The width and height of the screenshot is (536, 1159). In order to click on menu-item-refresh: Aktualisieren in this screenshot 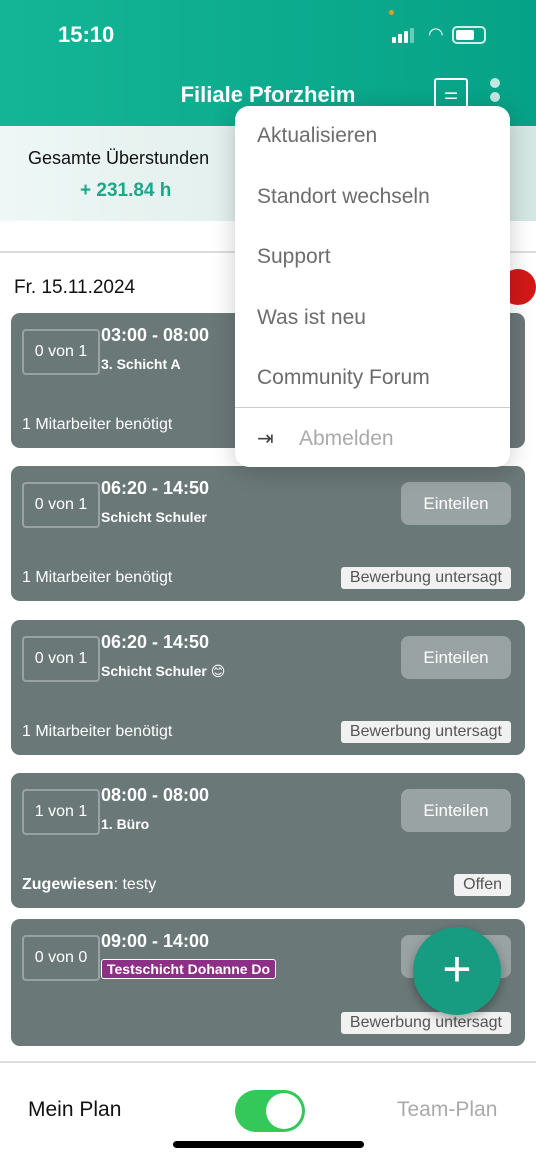, I will do `click(317, 136)`.